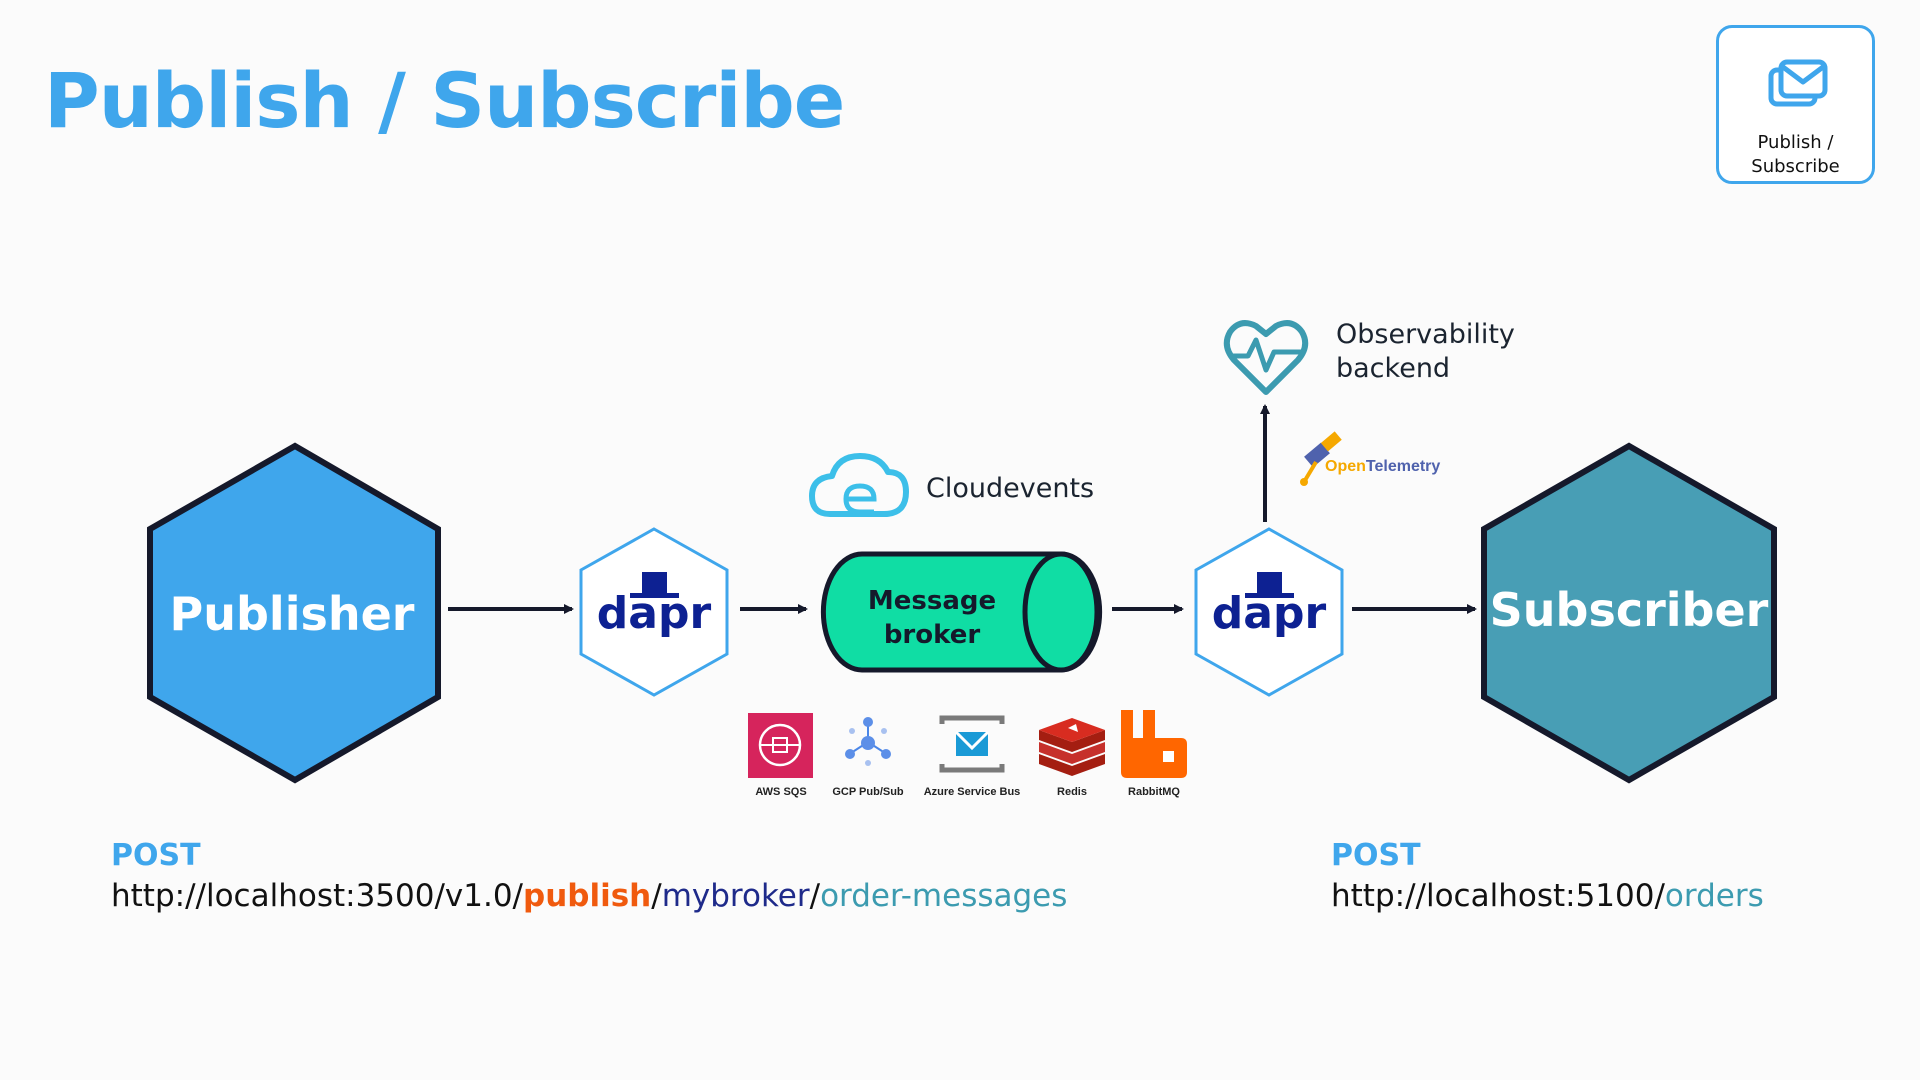  I want to click on subscriber-label: Subscriber, so click(1629, 610).